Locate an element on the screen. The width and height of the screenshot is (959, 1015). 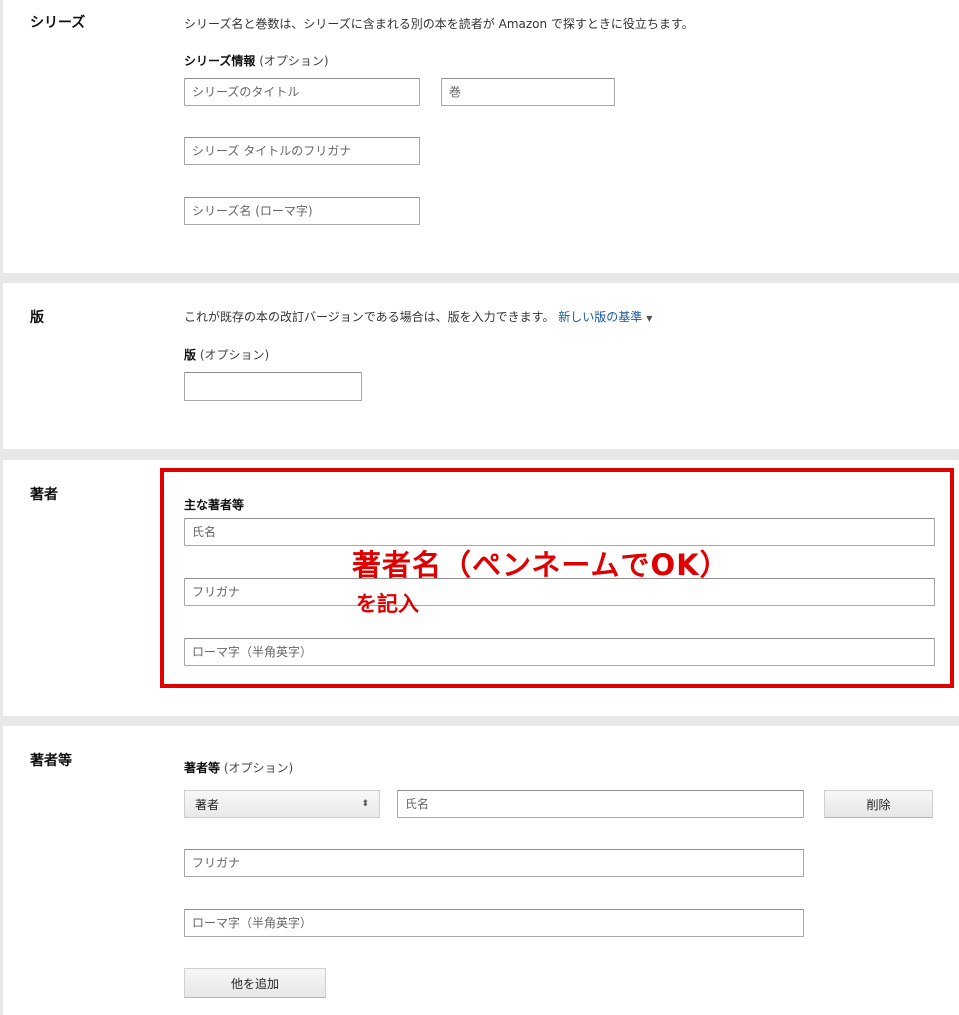
series-romaji-input is located at coordinates (302, 211).